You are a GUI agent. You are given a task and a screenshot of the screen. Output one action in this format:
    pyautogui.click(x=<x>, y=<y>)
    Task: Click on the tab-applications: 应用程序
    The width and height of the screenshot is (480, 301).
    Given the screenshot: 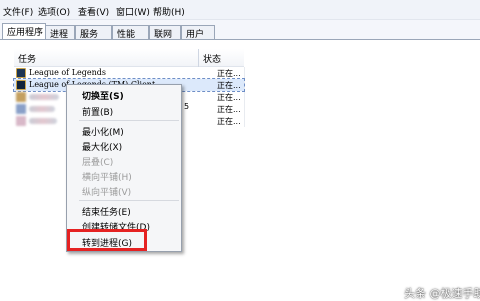 What is the action you would take?
    pyautogui.click(x=24, y=31)
    